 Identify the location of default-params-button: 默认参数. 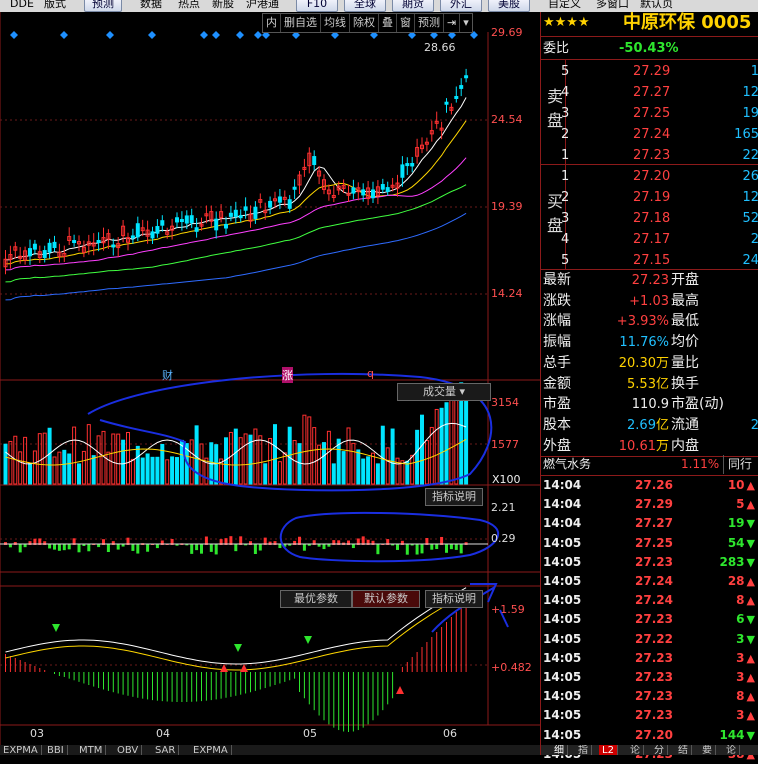
(386, 599).